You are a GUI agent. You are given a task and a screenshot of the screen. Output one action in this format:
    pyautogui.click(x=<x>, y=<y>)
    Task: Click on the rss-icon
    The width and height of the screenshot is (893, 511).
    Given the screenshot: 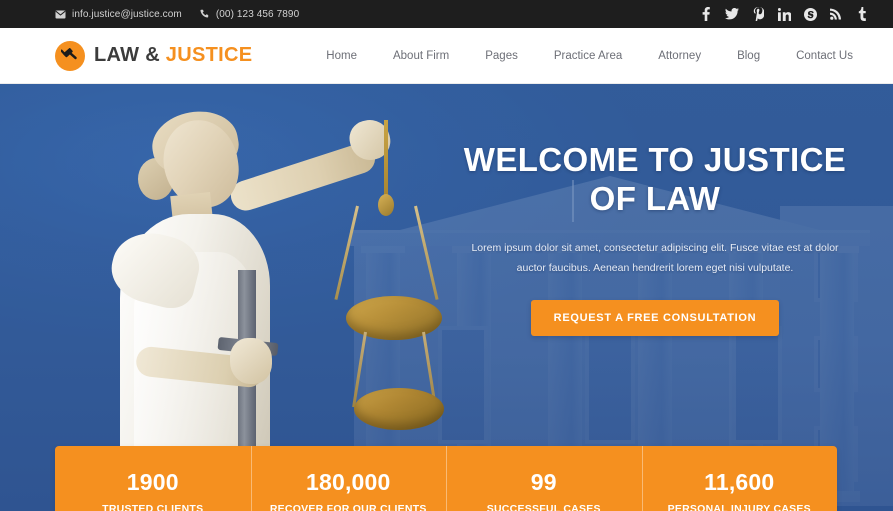 What is the action you would take?
    pyautogui.click(x=836, y=14)
    